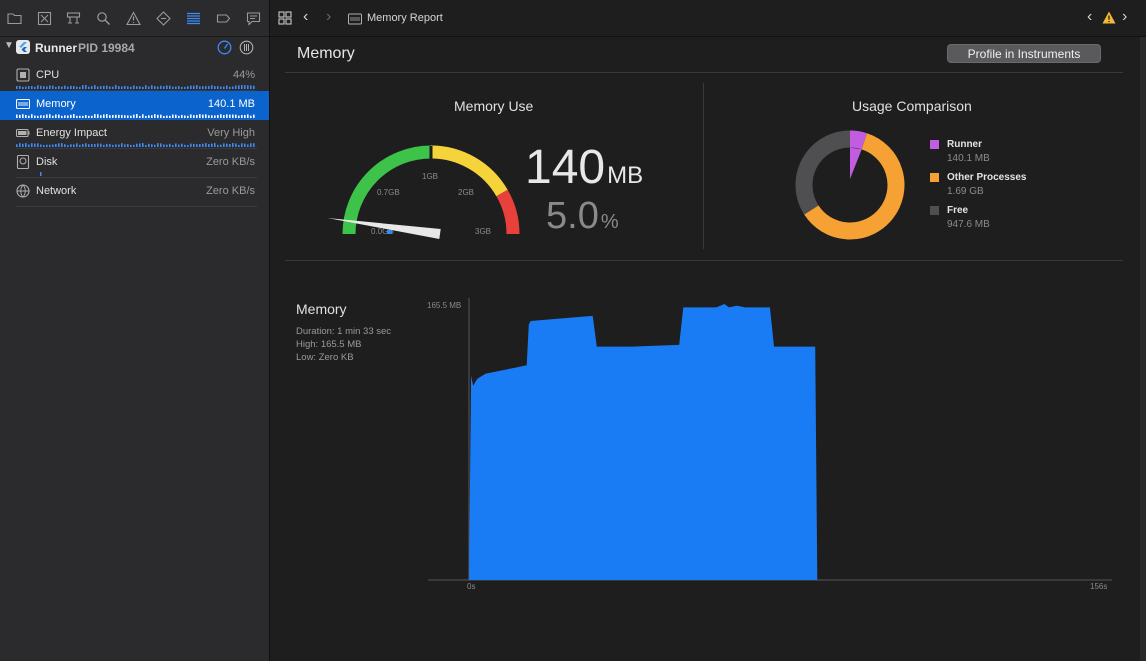 Image resolution: width=1146 pixels, height=661 pixels. What do you see at coordinates (135, 87) in the screenshot?
I see `cpu-sparkline` at bounding box center [135, 87].